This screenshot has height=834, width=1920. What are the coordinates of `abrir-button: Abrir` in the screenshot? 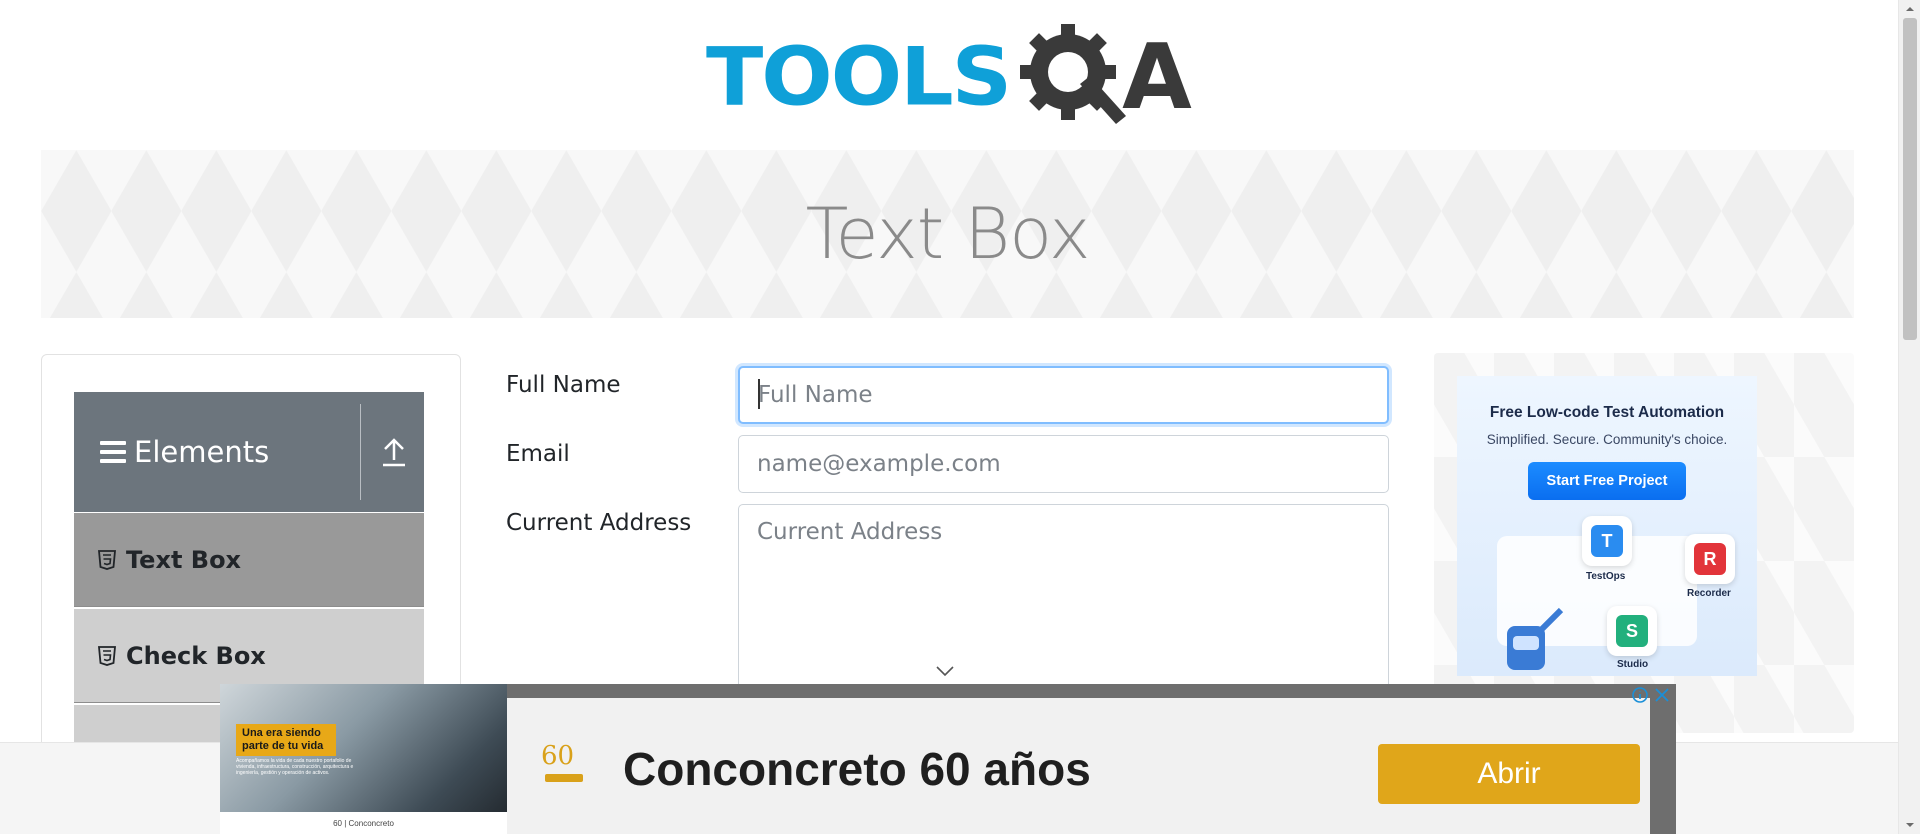 It's located at (1509, 774).